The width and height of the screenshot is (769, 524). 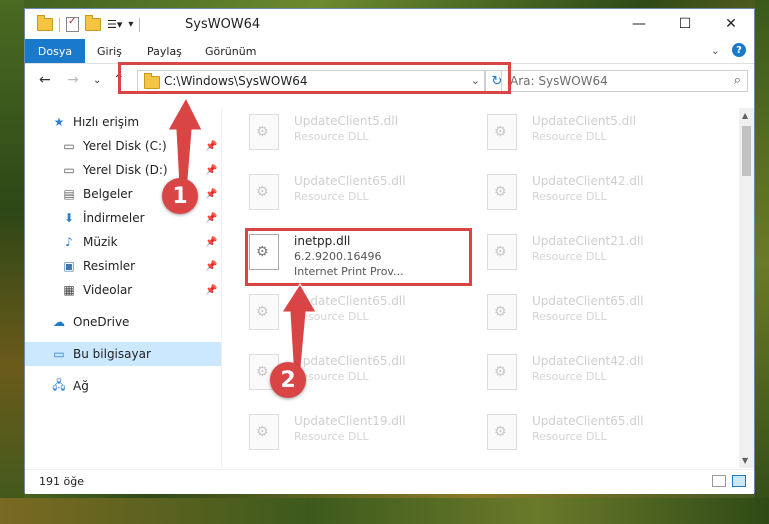 I want to click on item-count: 191 öğe, so click(x=61, y=481).